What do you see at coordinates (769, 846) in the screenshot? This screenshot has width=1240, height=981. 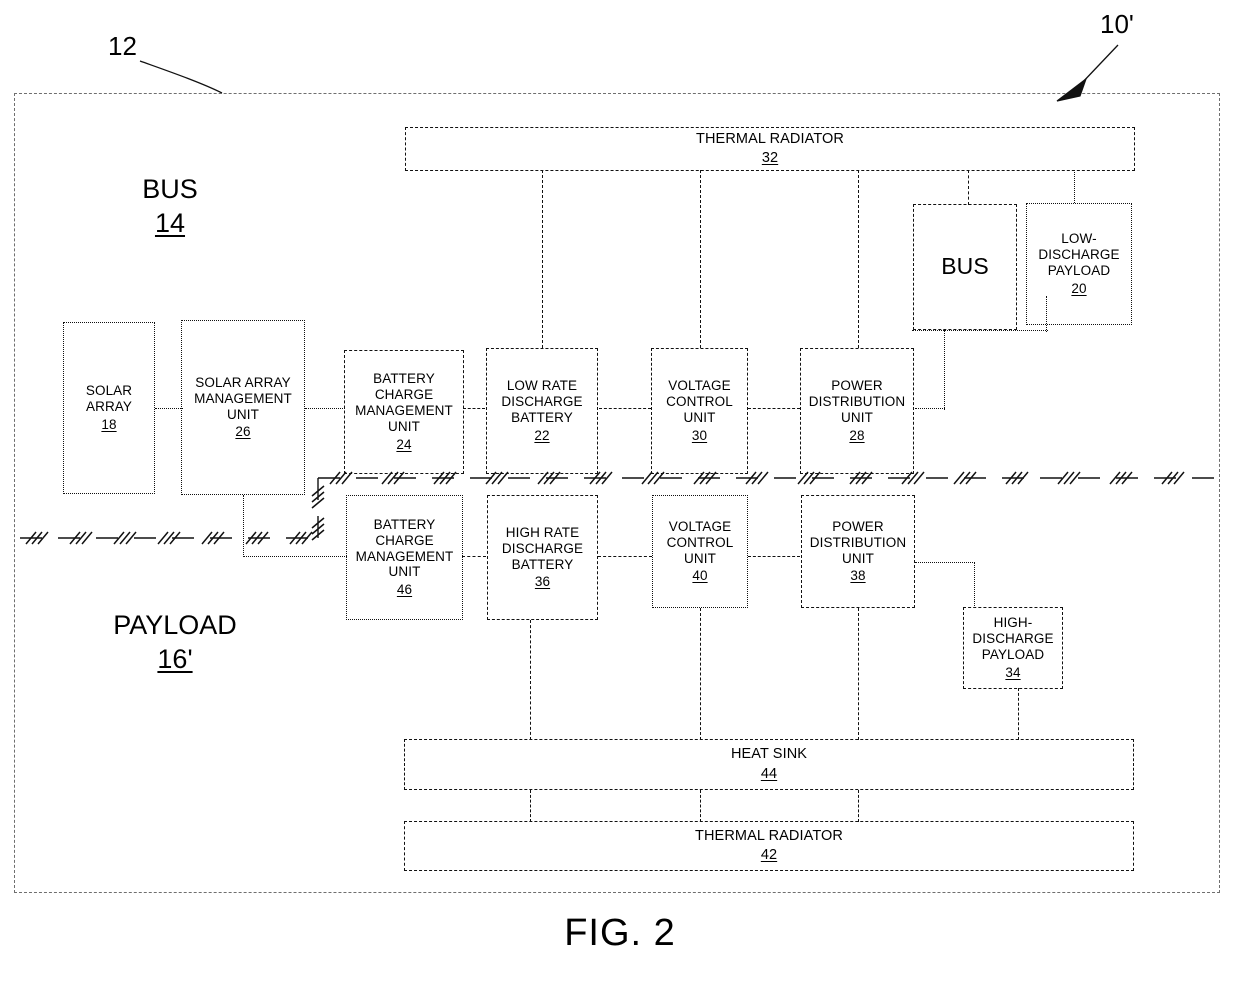 I see `block-thermal-radiator-42: THERMAL RADIATOR 42` at bounding box center [769, 846].